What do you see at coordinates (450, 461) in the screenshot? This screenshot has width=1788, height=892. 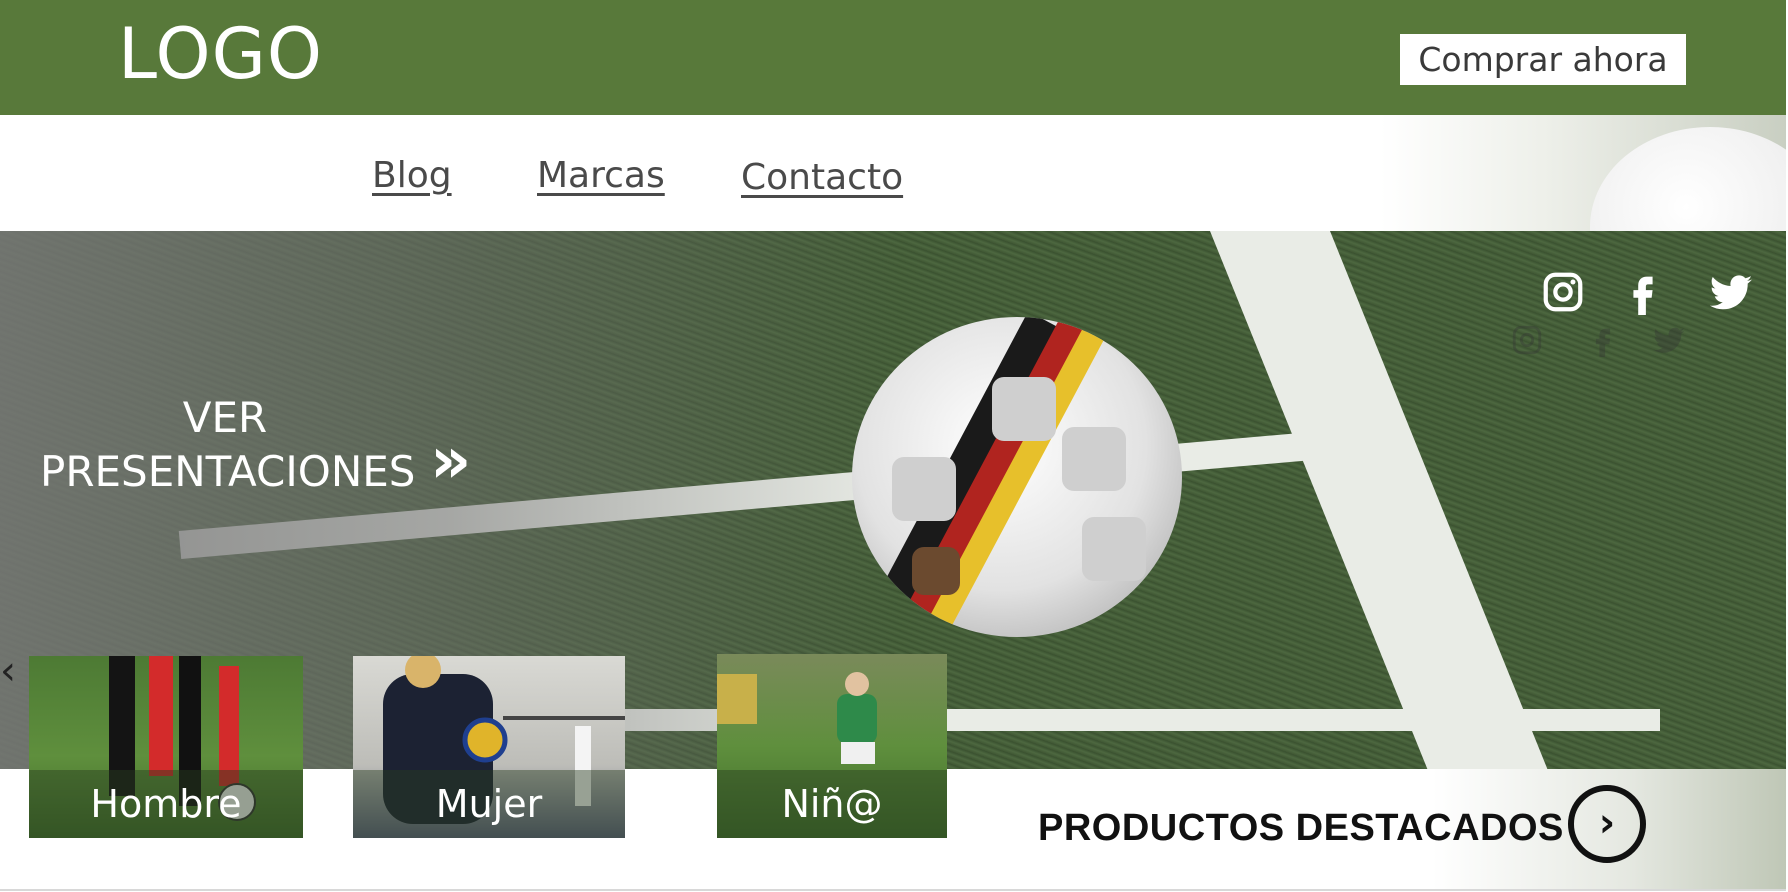 I see `double-chevron-right-icon: »` at bounding box center [450, 461].